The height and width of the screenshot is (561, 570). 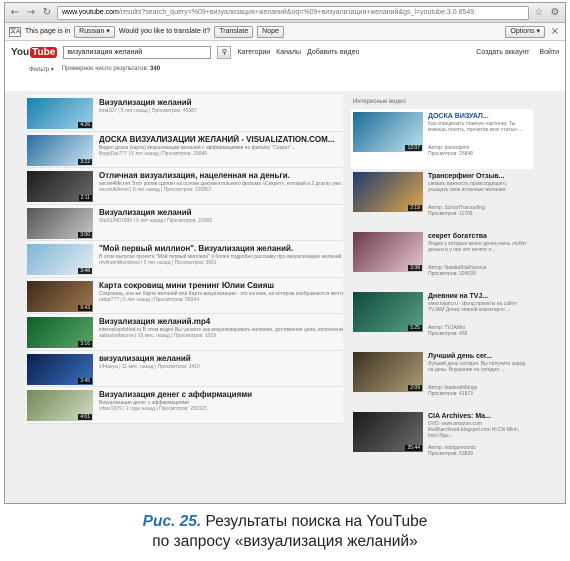 I want to click on language-select: Russian ▾, so click(x=94, y=31).